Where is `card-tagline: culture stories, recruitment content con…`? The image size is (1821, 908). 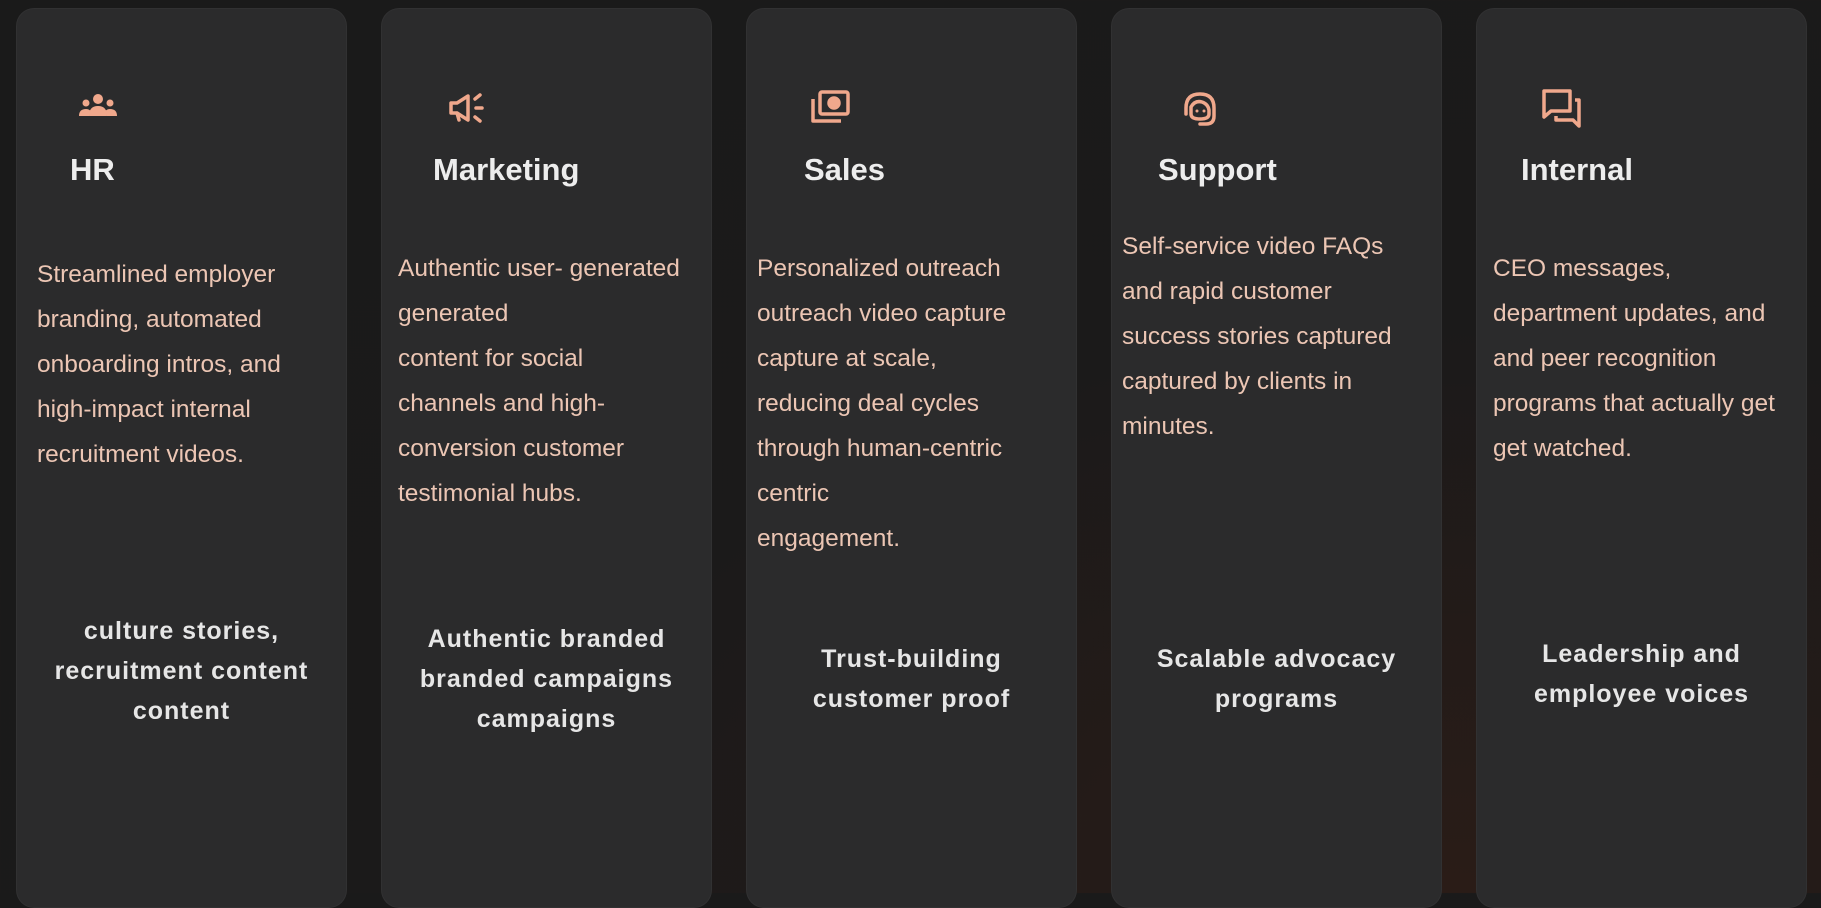
card-tagline: culture stories, recruitment content con… is located at coordinates (181, 671).